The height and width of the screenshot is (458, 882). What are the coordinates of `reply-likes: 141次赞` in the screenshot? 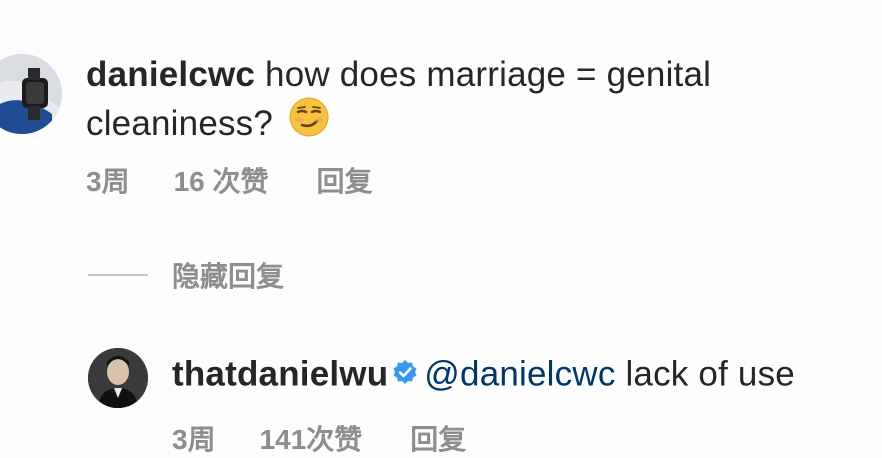 It's located at (311, 438).